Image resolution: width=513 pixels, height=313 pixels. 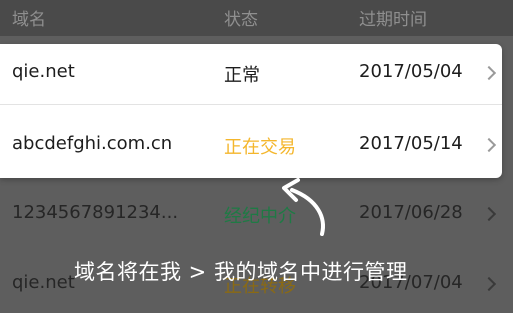 I want to click on row-divider, so click(x=251, y=104).